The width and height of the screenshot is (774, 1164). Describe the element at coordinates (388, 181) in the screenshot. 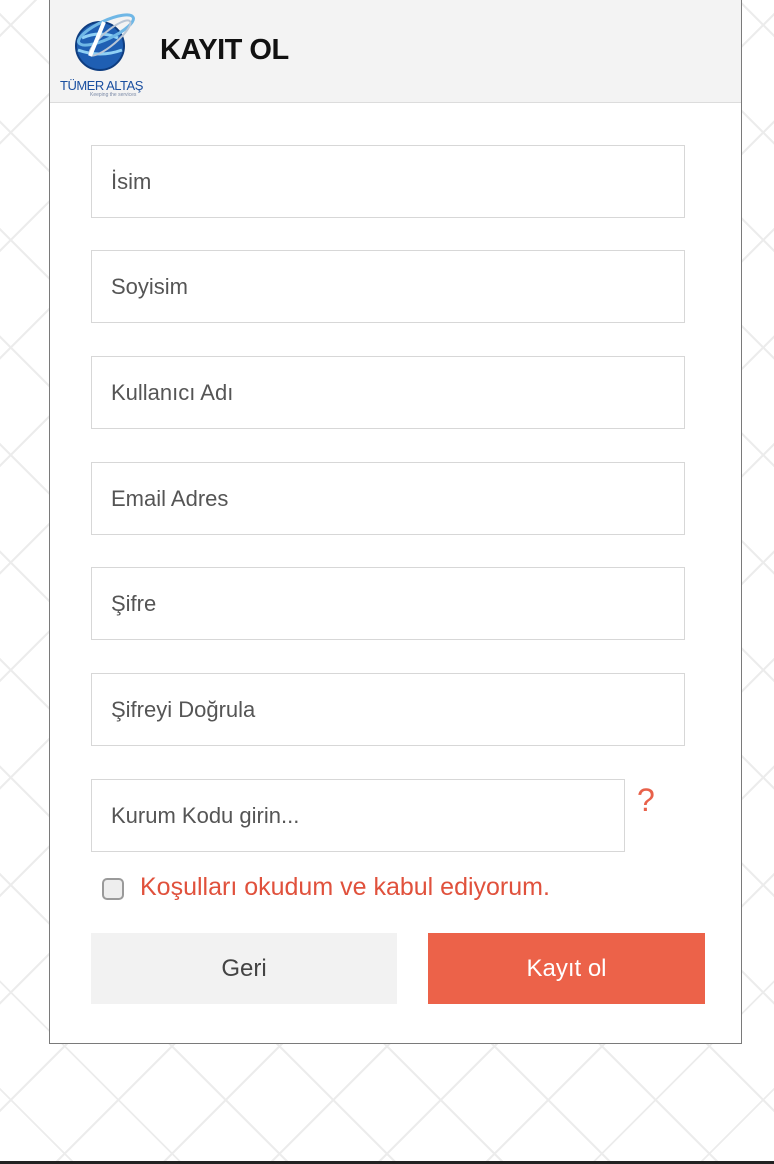

I see `first-name-input` at that location.